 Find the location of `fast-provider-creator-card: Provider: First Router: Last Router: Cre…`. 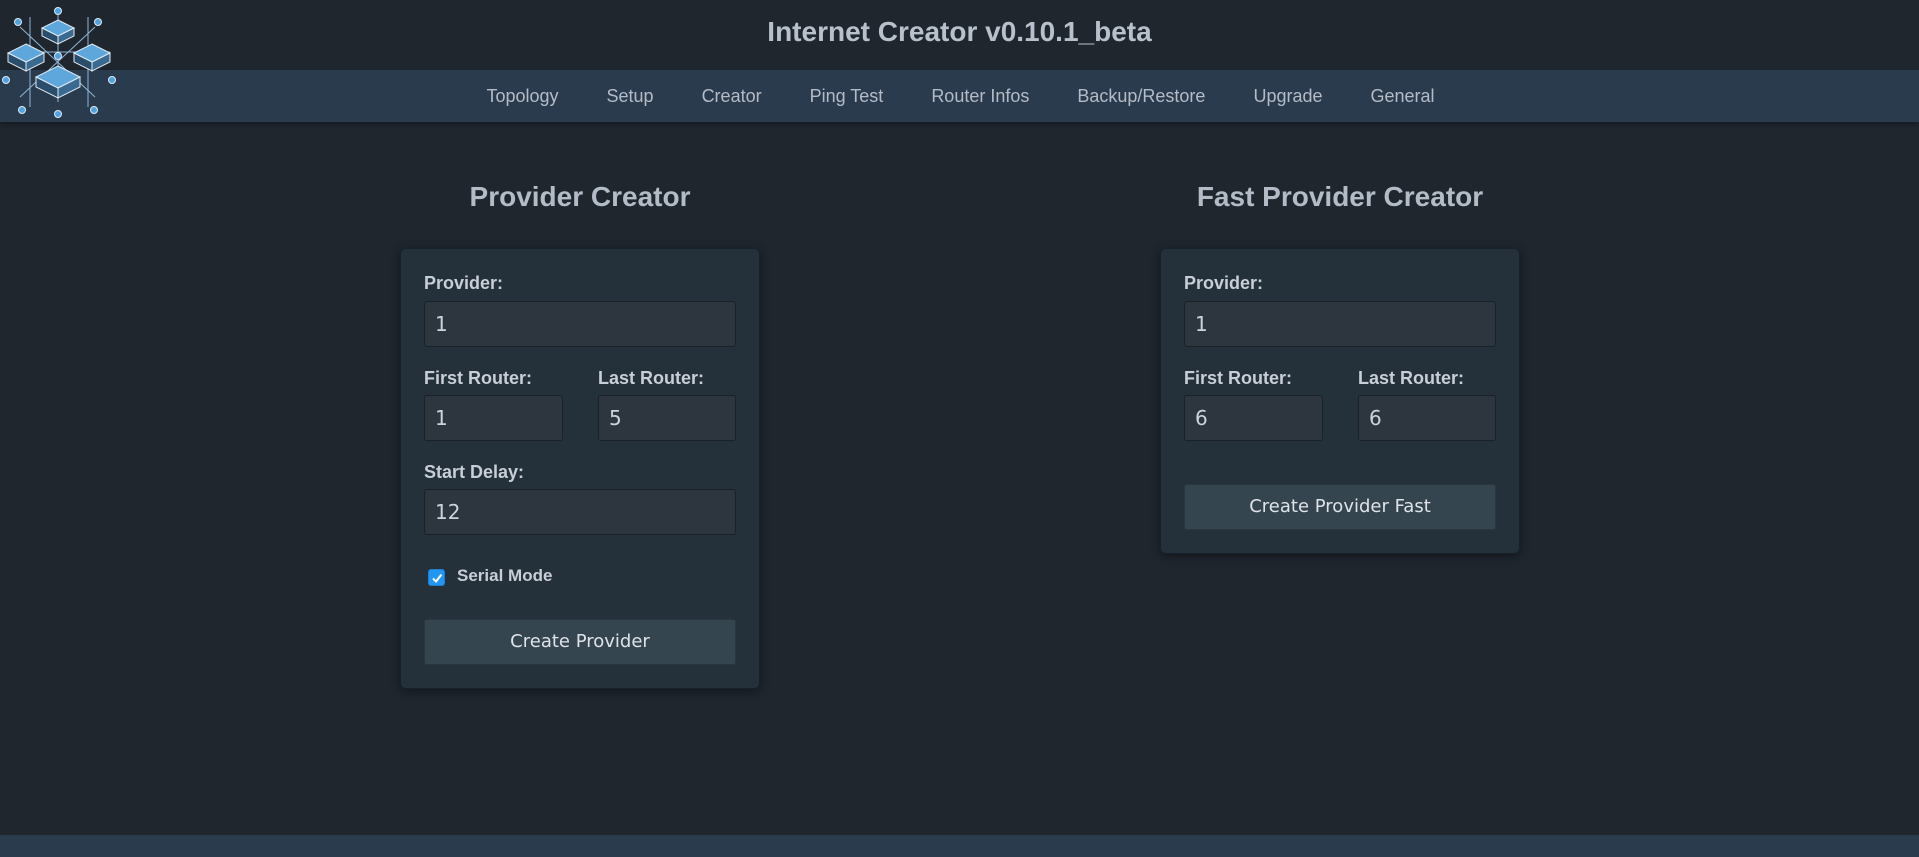

fast-provider-creator-card: Provider: First Router: Last Router: Cre… is located at coordinates (1340, 401).